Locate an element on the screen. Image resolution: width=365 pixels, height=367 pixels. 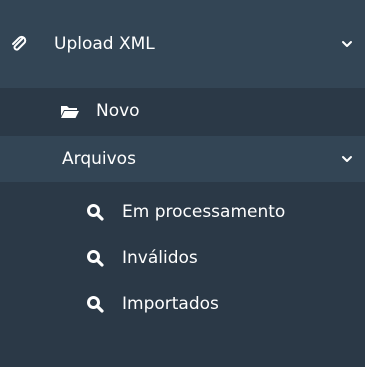
menu-item-upload-xml: Upload XML is located at coordinates (182, 44).